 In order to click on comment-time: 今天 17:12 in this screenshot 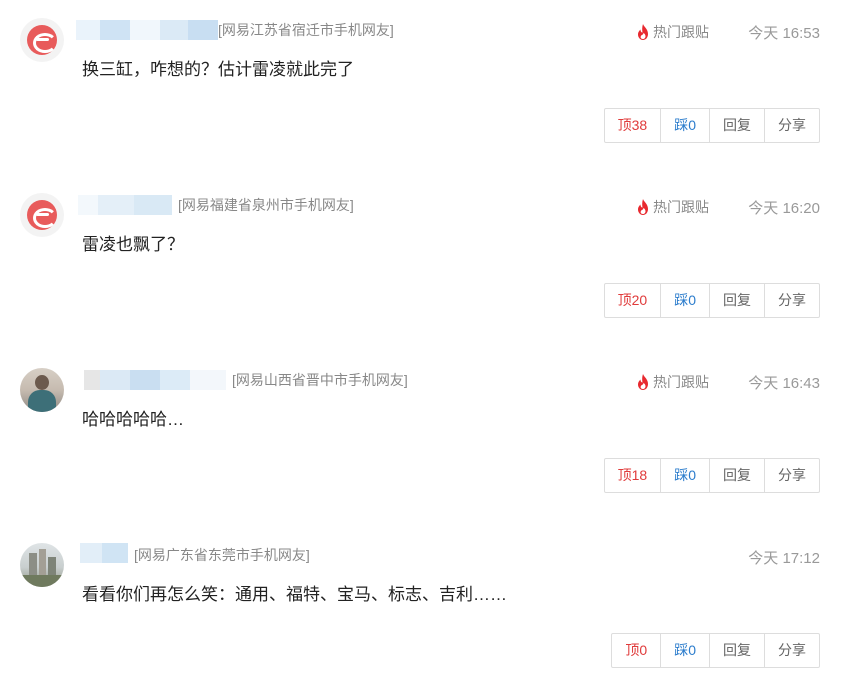, I will do `click(784, 558)`.